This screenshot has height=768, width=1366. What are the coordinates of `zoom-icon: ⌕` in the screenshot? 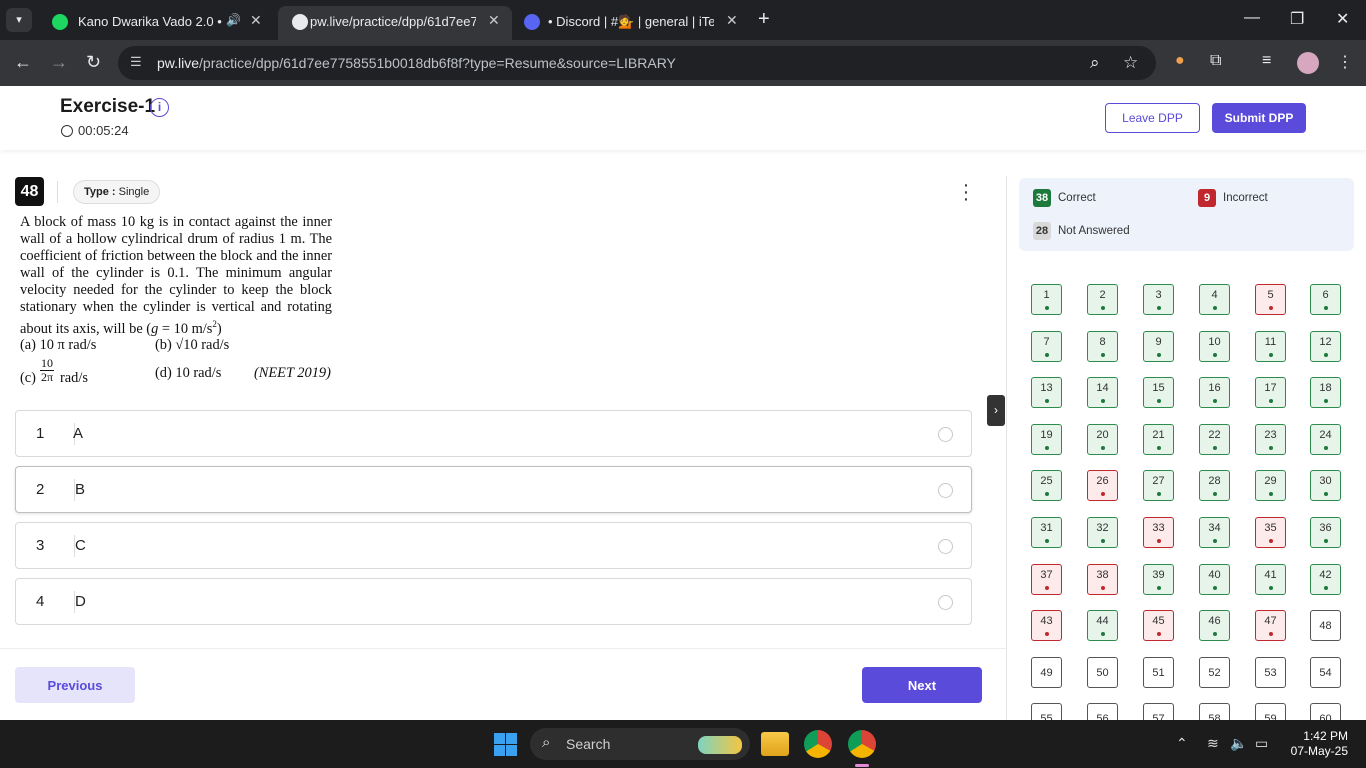 It's located at (1095, 63).